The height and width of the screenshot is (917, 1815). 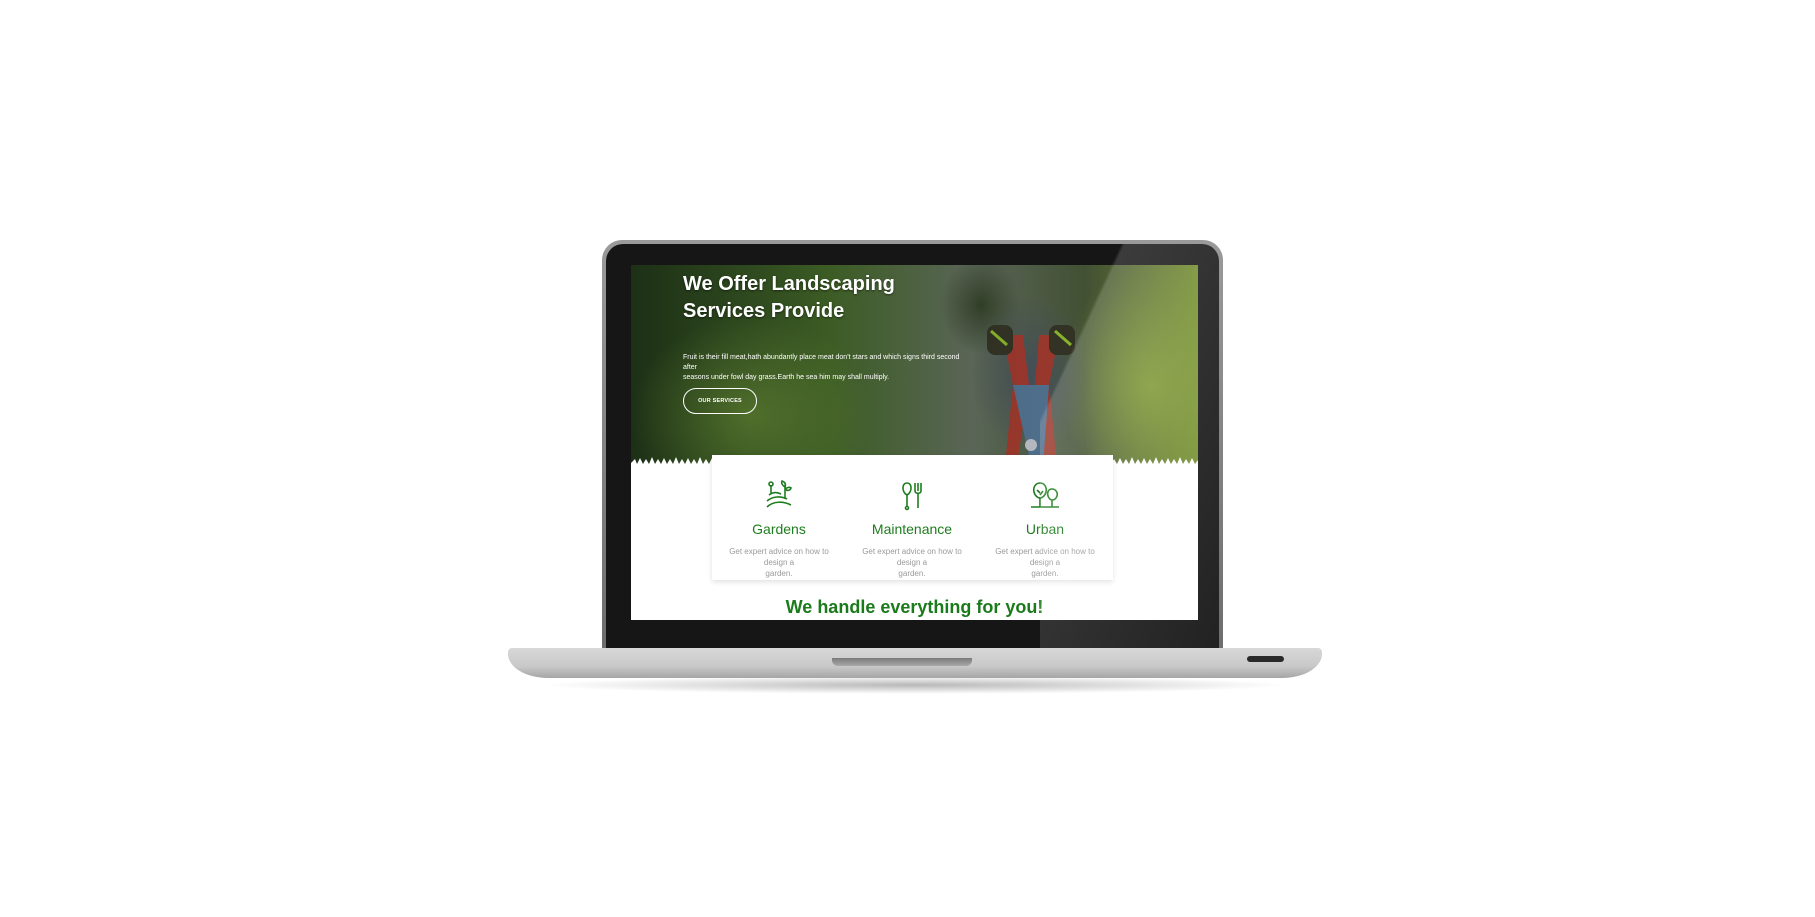 What do you see at coordinates (902, 662) in the screenshot?
I see `laptop-notch` at bounding box center [902, 662].